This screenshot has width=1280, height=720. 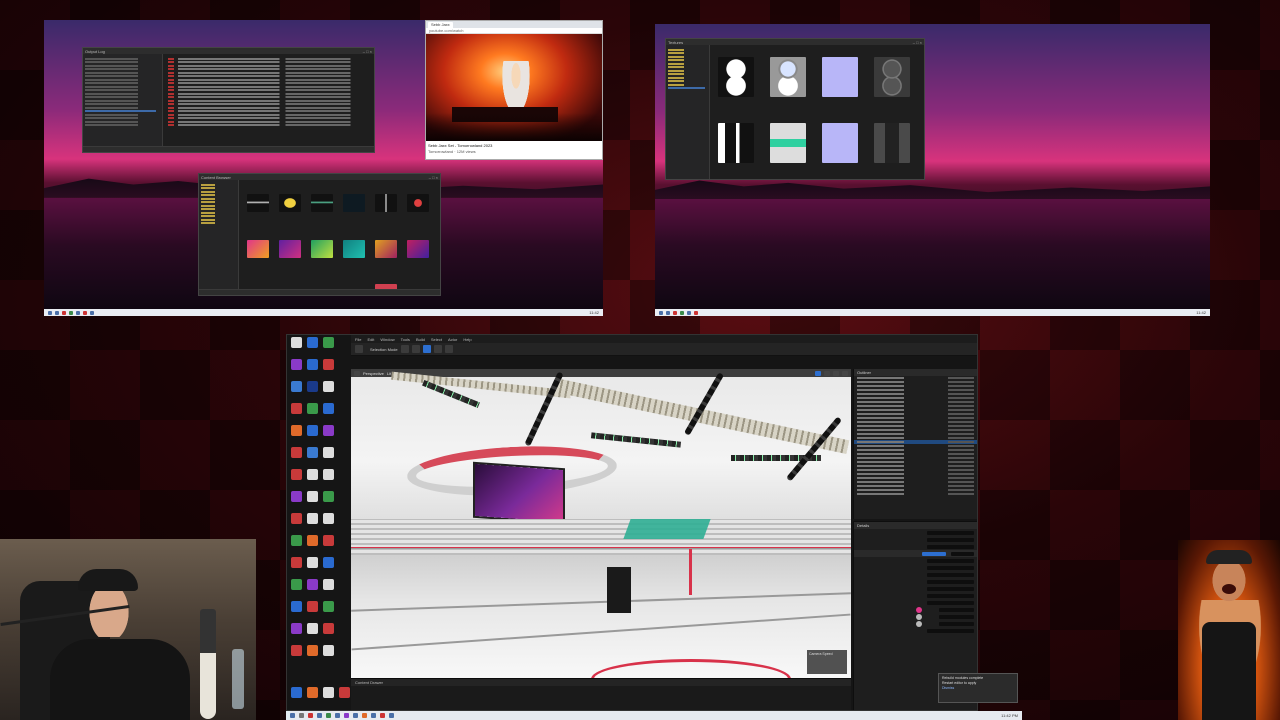 What do you see at coordinates (448, 349) in the screenshot?
I see `platforms-button` at bounding box center [448, 349].